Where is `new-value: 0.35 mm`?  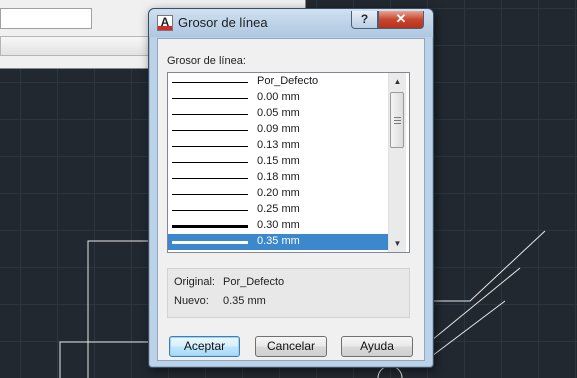 new-value: 0.35 mm is located at coordinates (244, 301).